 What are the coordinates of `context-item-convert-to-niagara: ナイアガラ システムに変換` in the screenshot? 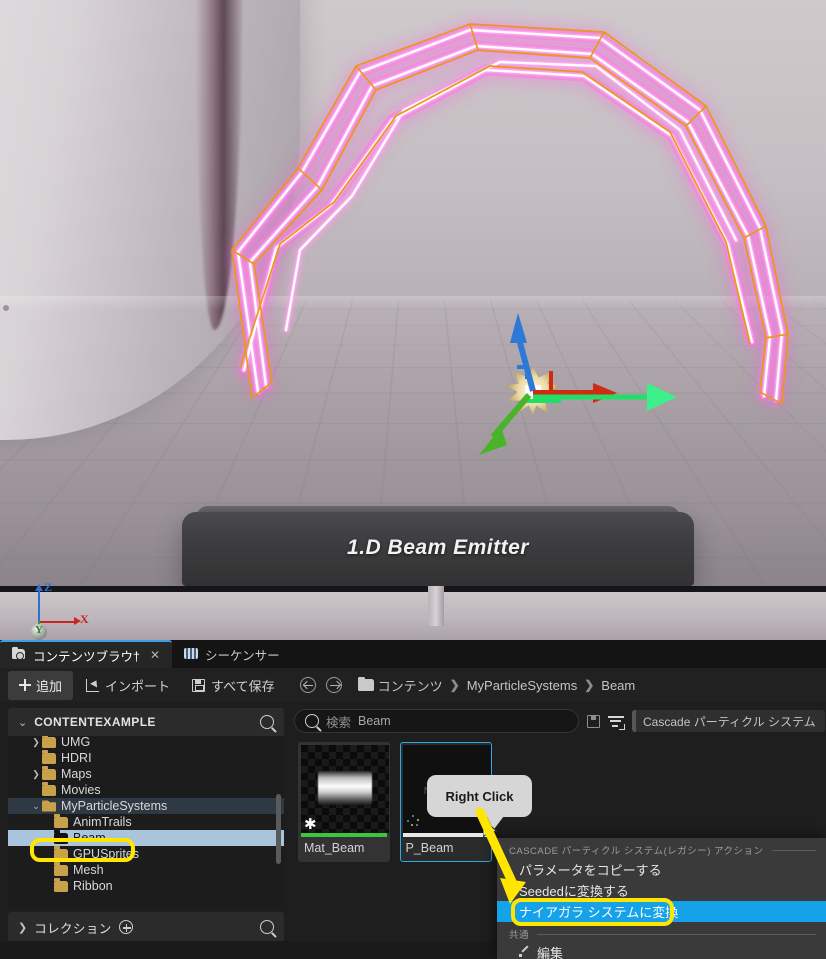 It's located at (661, 911).